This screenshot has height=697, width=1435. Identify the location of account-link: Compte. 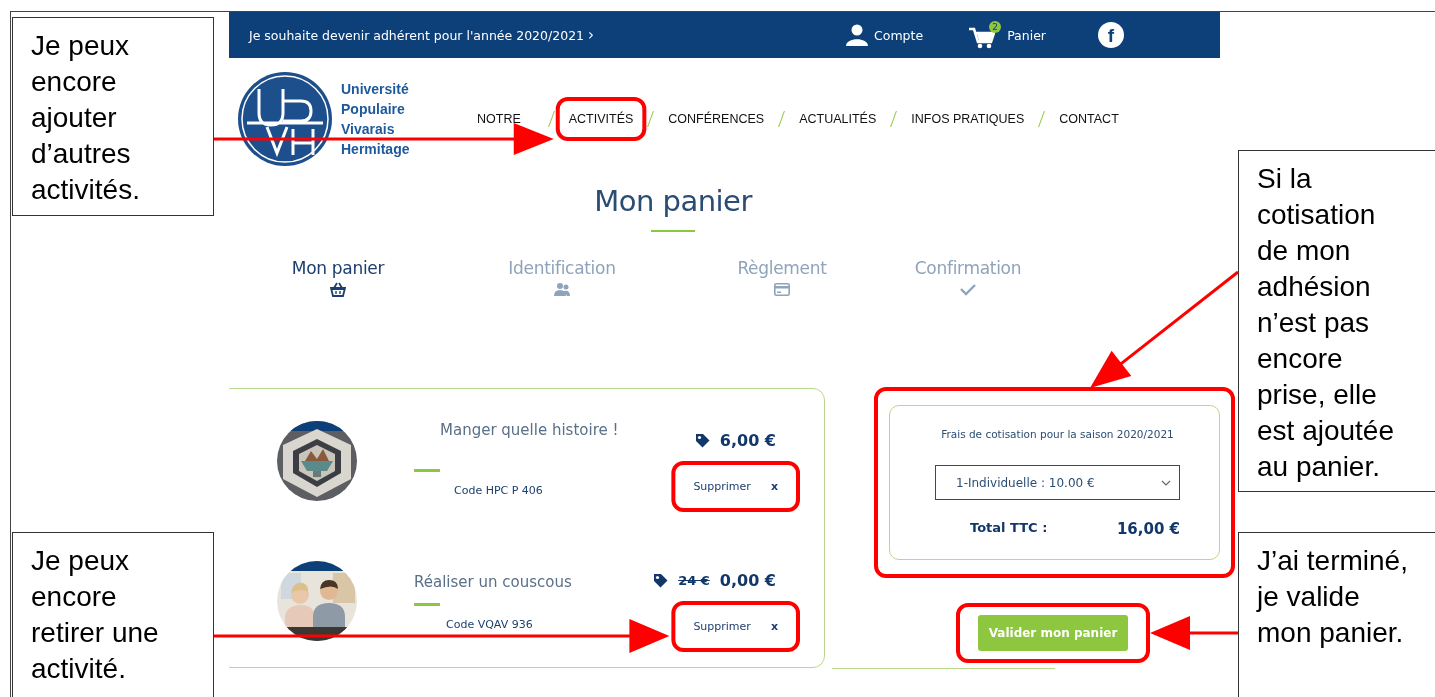
(885, 35).